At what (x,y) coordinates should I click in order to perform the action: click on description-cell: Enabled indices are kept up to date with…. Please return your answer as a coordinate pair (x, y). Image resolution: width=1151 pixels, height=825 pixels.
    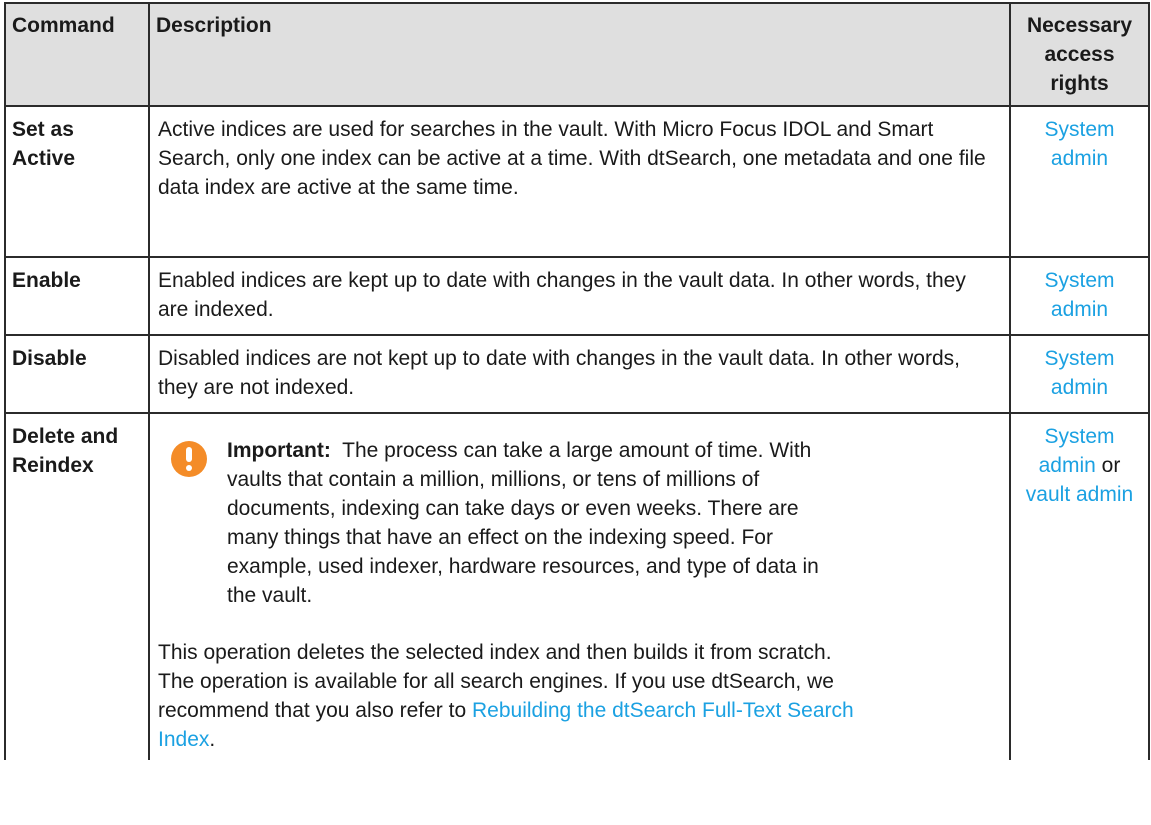
    Looking at the image, I should click on (579, 296).